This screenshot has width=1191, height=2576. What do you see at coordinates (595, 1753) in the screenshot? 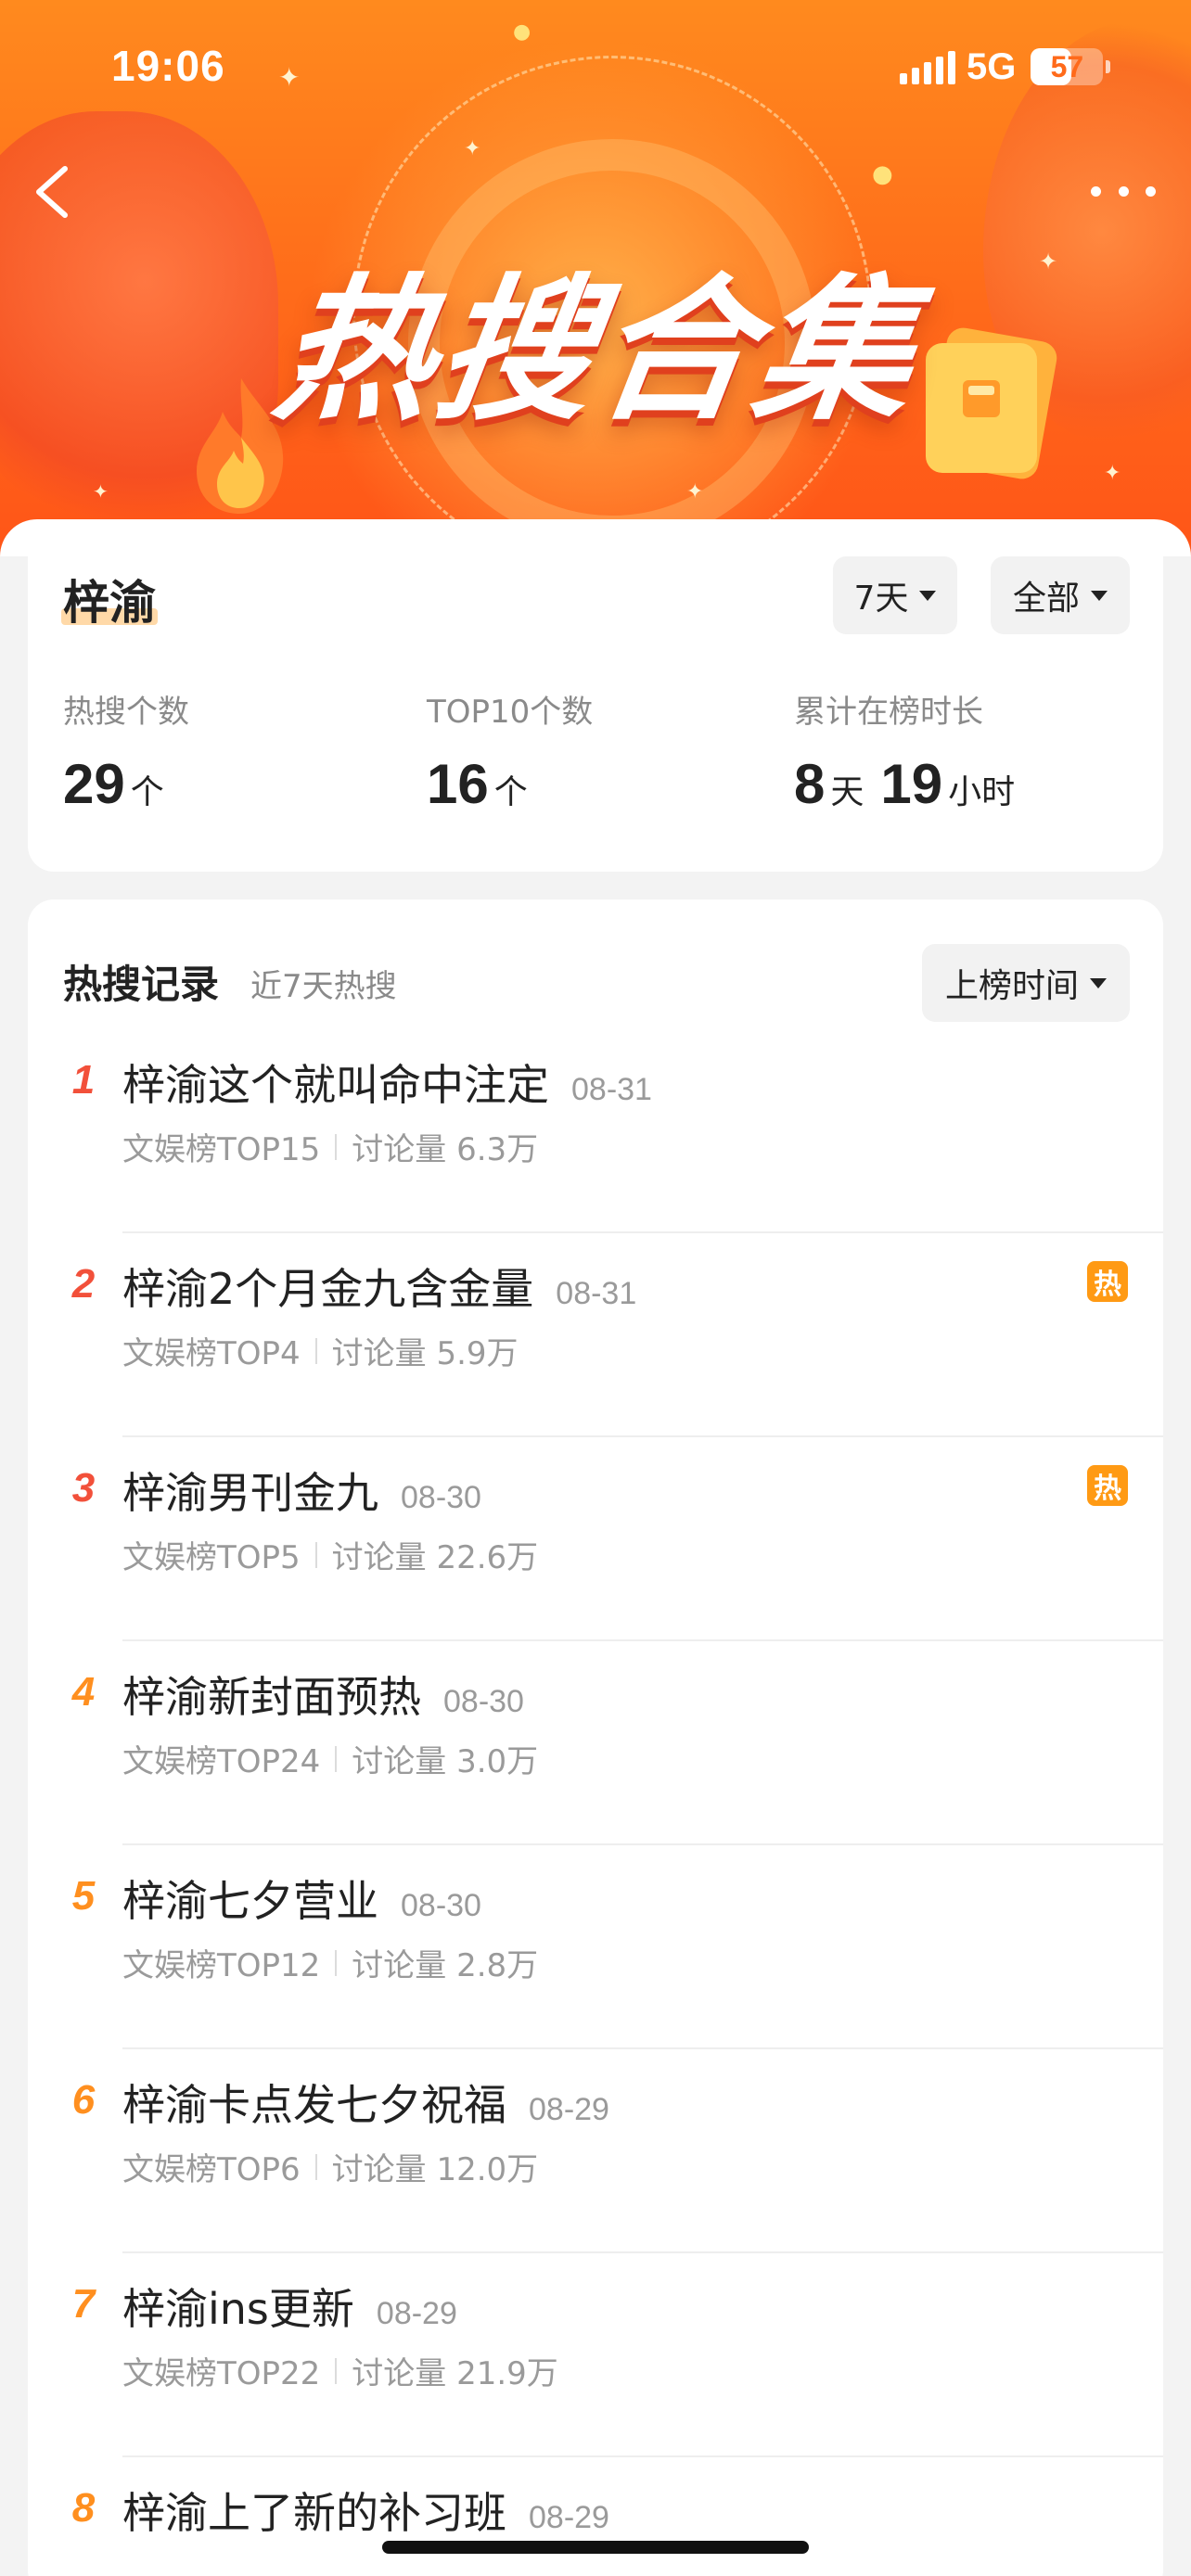
I see `record-list-item: 4 梓渝新封面预热 08-30 文娱榜TOP24 讨论量 3.0万` at bounding box center [595, 1753].